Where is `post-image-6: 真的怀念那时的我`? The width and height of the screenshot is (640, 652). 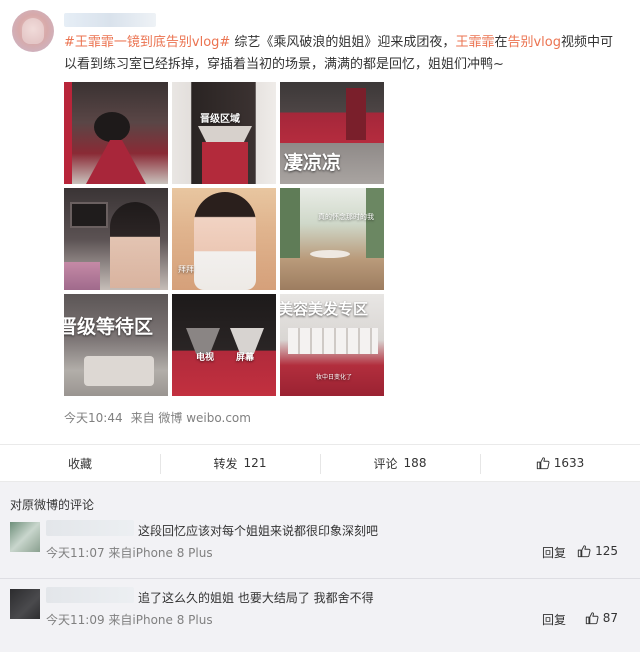 post-image-6: 真的怀念那时的我 is located at coordinates (332, 239).